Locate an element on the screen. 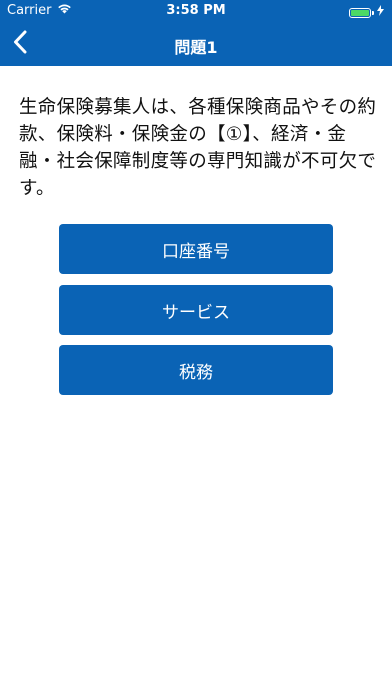 This screenshot has height=696, width=392. app-header: Carrier 3:58 PM 問題1 is located at coordinates (196, 33).